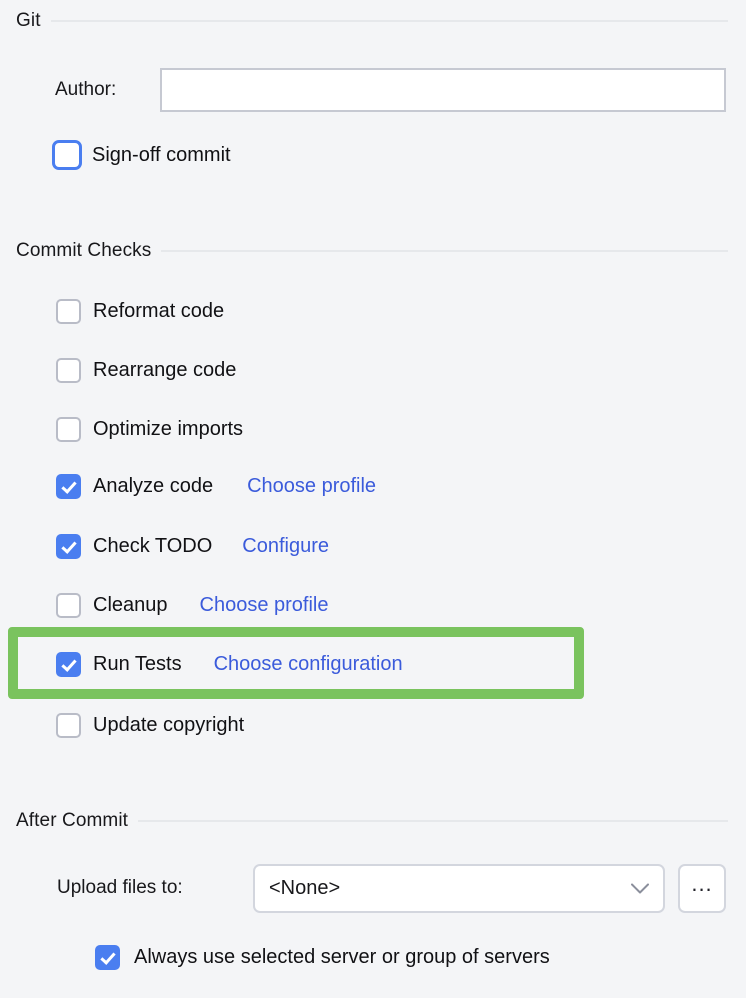 The height and width of the screenshot is (998, 746). I want to click on rearrange-code-checkbox, so click(68, 370).